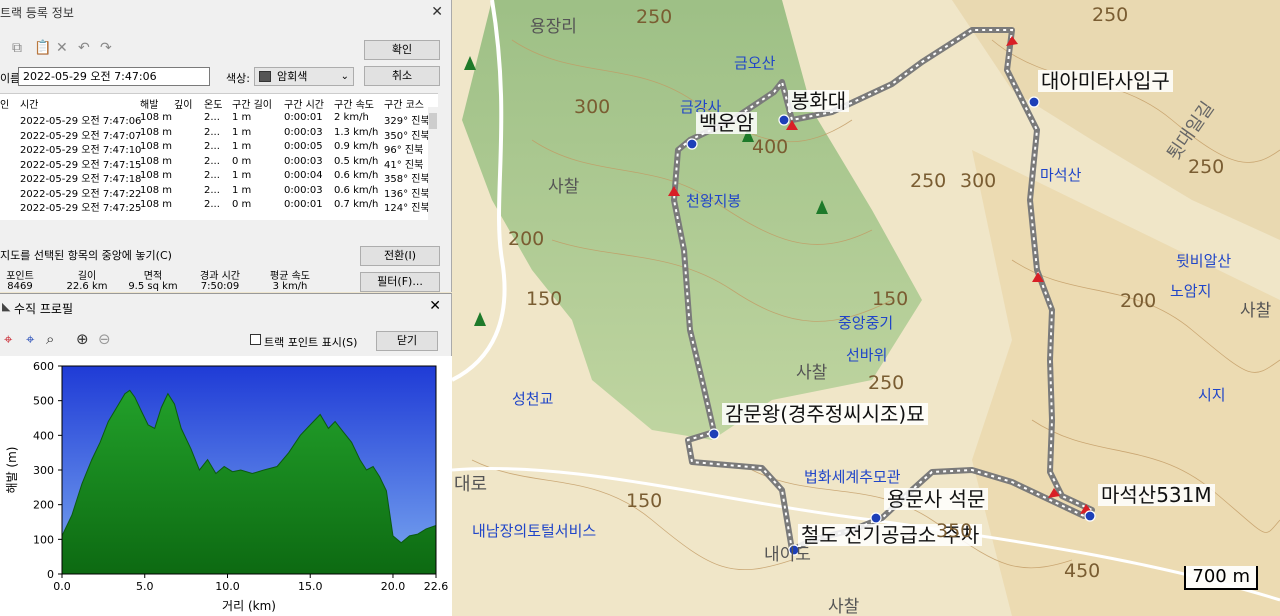 The height and width of the screenshot is (616, 1280). What do you see at coordinates (354, 103) in the screenshot?
I see `col-seg-speed: 구간 속도` at bounding box center [354, 103].